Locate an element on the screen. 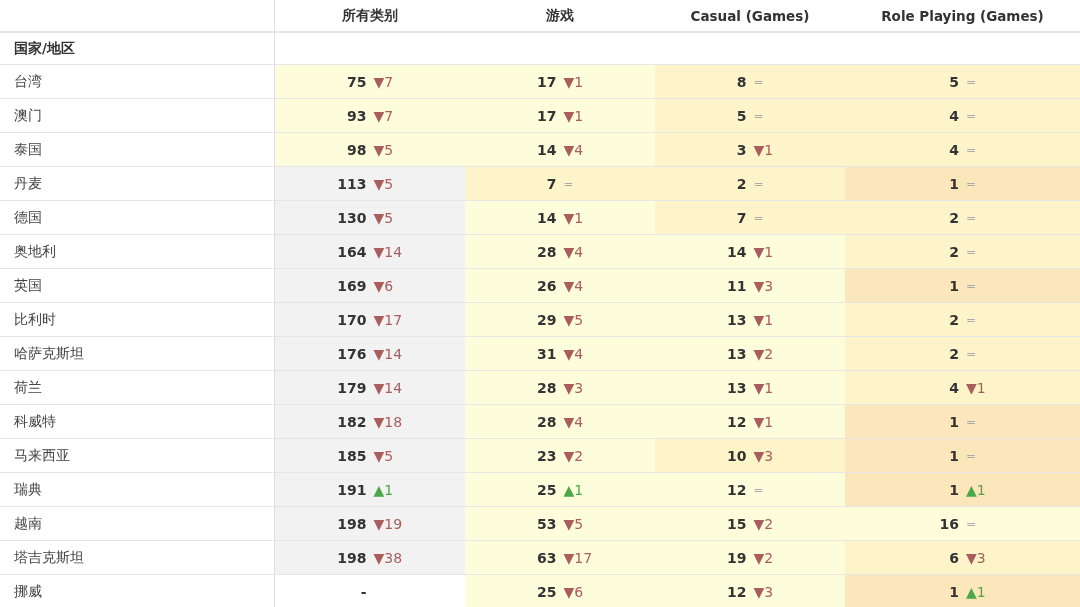 This screenshot has width=1080, height=607. country-cell: 德国 is located at coordinates (137, 218).